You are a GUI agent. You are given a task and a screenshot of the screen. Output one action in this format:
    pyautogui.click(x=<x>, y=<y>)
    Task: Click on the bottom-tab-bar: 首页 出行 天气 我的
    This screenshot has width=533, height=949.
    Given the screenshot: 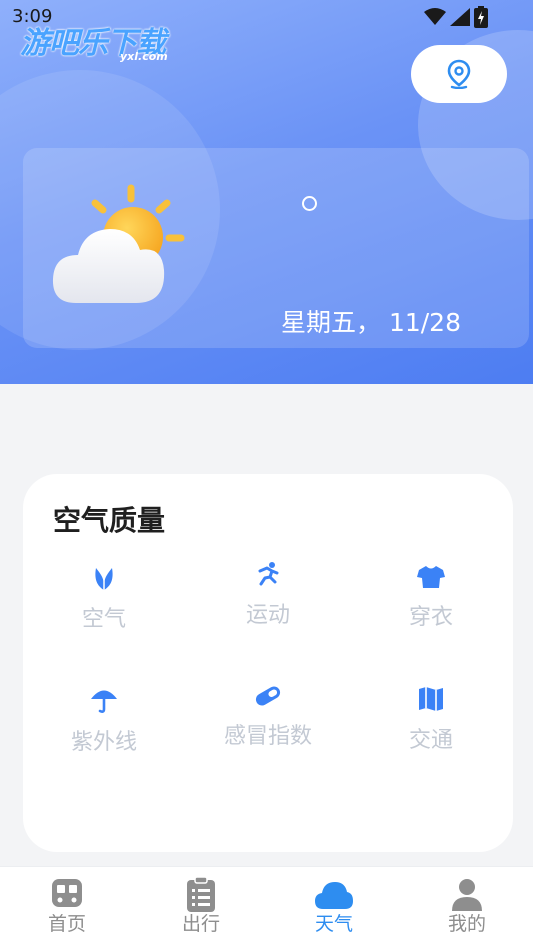 What is the action you would take?
    pyautogui.click(x=266, y=907)
    